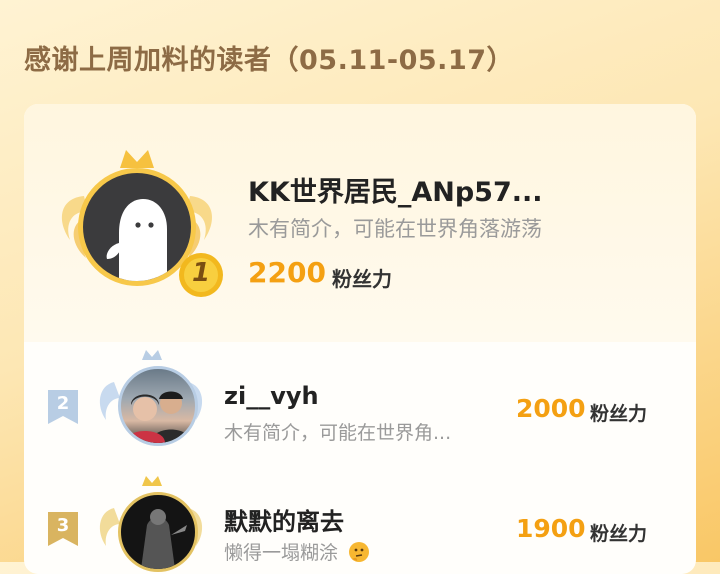 The width and height of the screenshot is (720, 574). I want to click on avatar-dark-photo, so click(164, 539).